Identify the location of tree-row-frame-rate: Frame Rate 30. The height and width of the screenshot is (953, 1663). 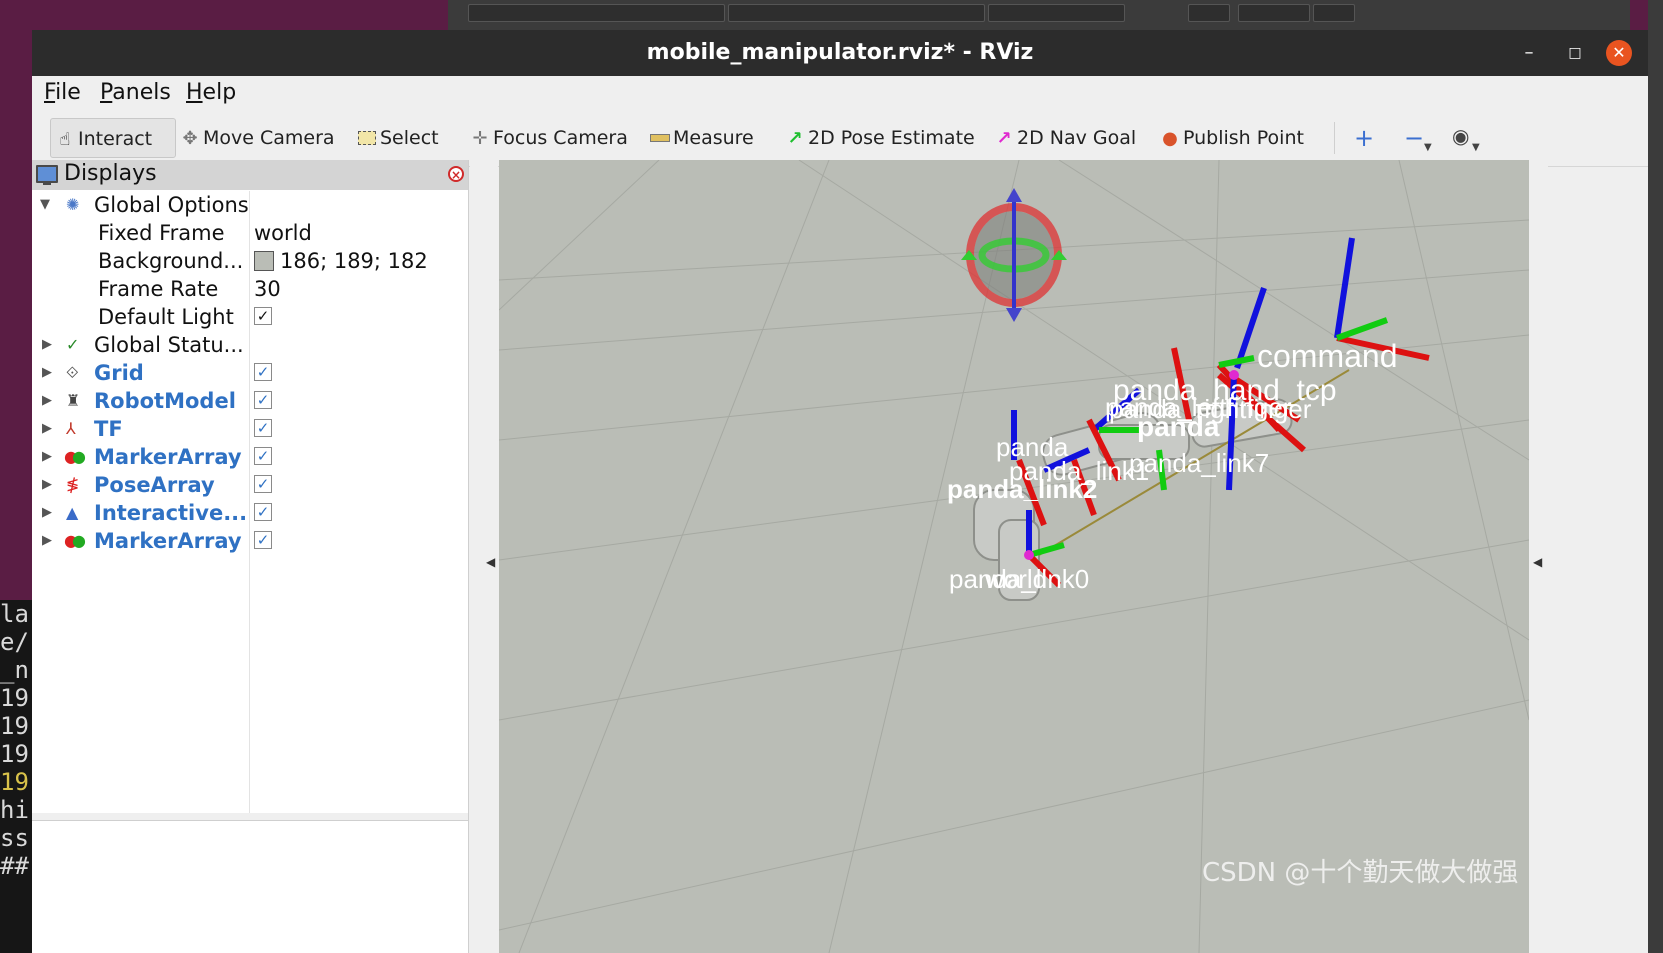
(250, 289).